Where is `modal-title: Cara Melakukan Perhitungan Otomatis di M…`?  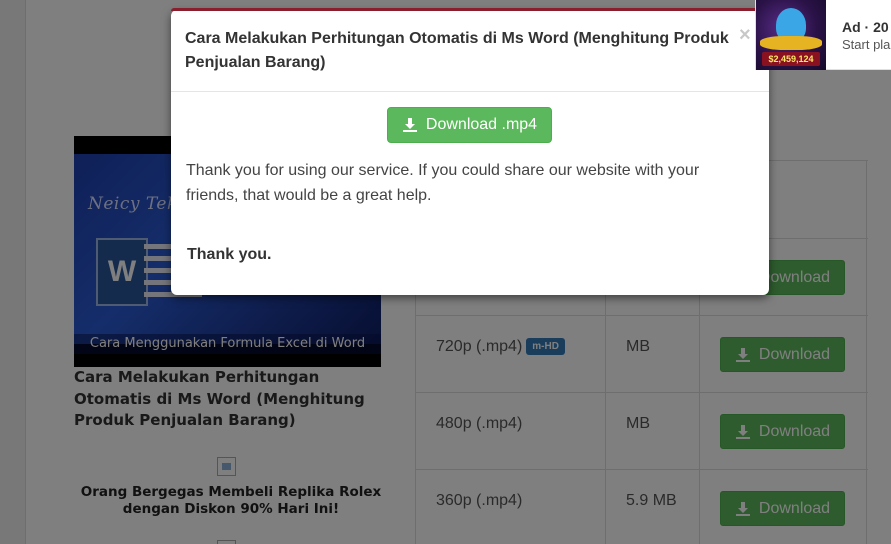 modal-title: Cara Melakukan Perhitungan Otomatis di M… is located at coordinates (457, 50).